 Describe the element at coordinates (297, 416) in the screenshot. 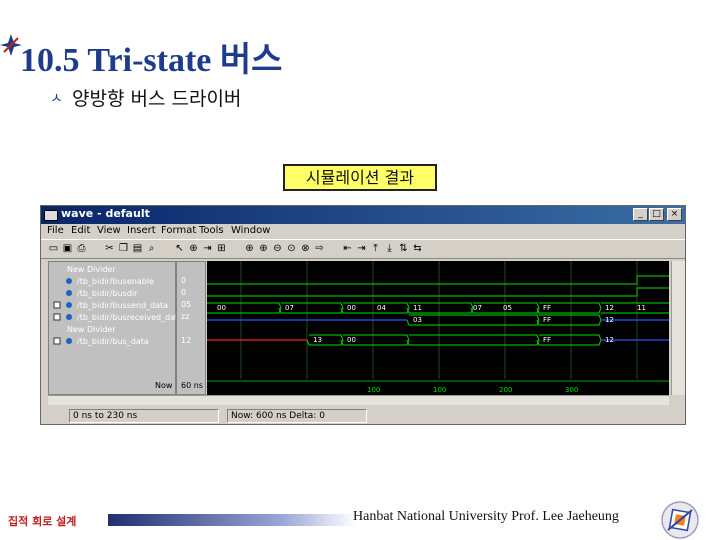

I see `status-now: Now: 600 ns Delta: 0` at that location.